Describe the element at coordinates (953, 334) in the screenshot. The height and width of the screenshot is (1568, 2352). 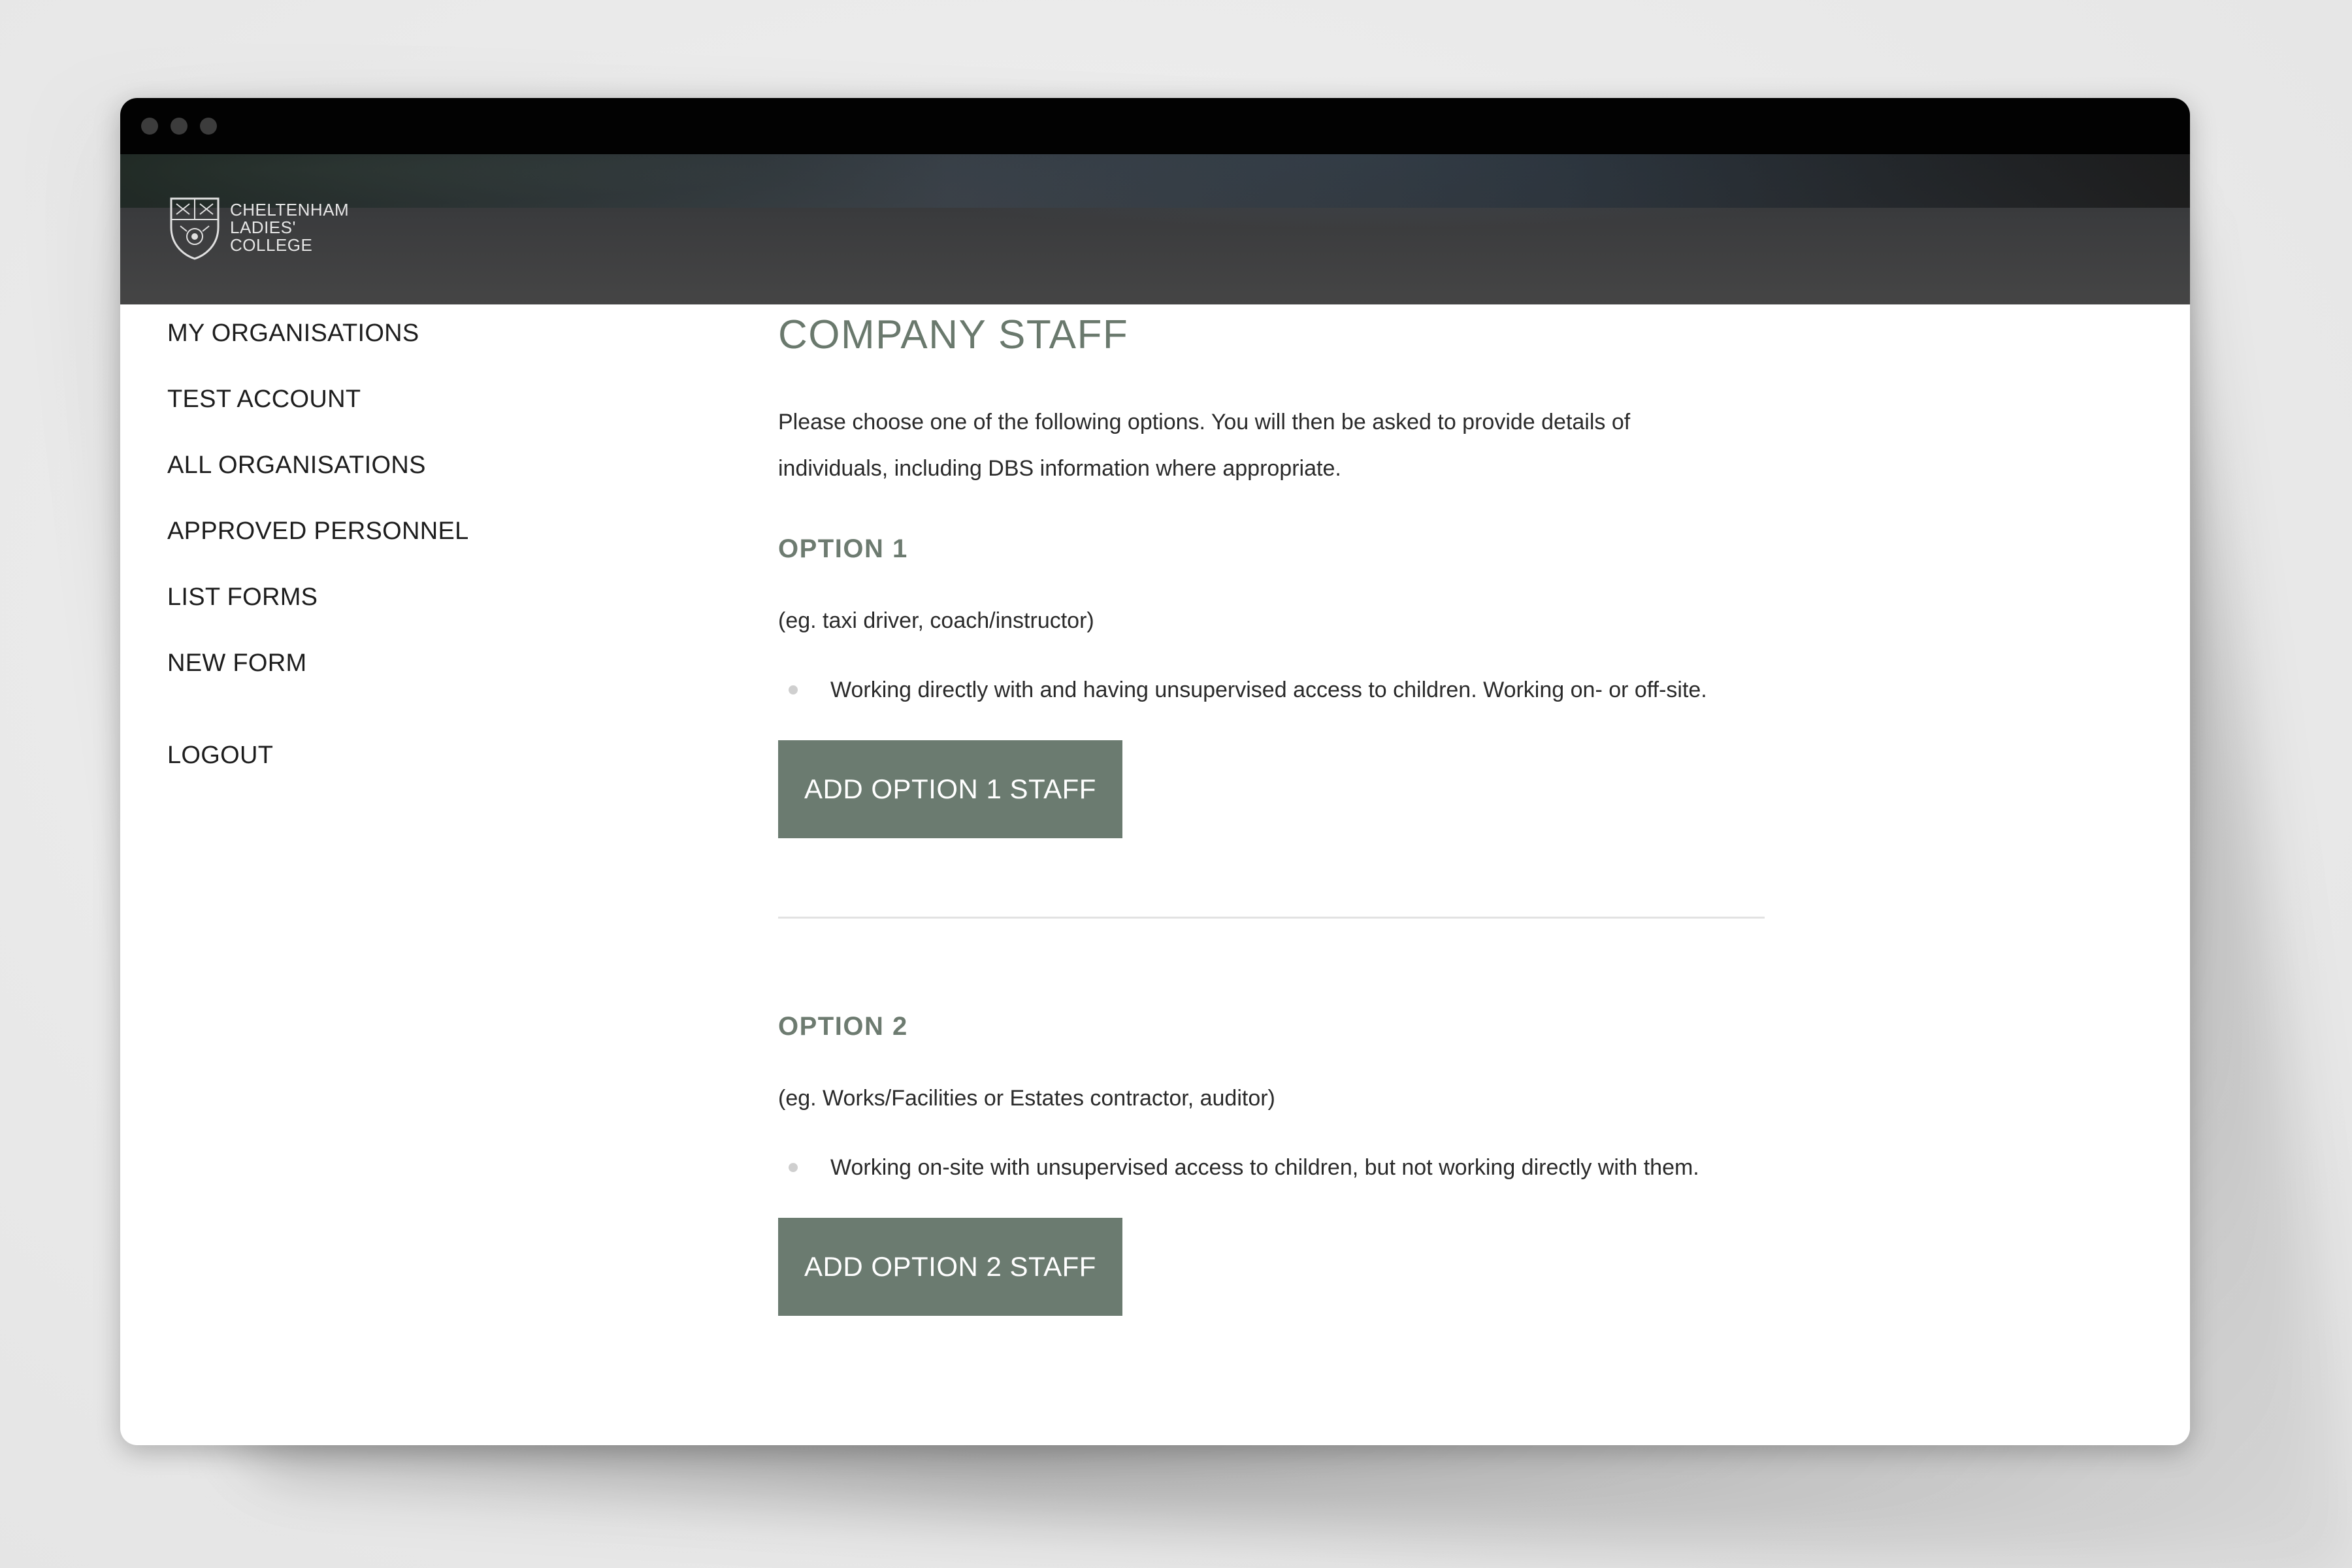
I see `page-title: COMPANY STAFF` at that location.